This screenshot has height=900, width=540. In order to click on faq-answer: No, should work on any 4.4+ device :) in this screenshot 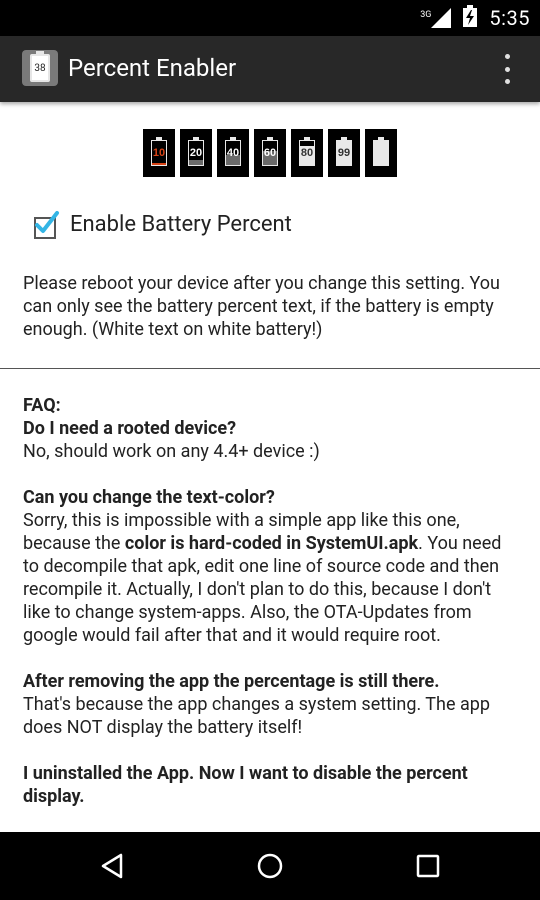, I will do `click(171, 451)`.